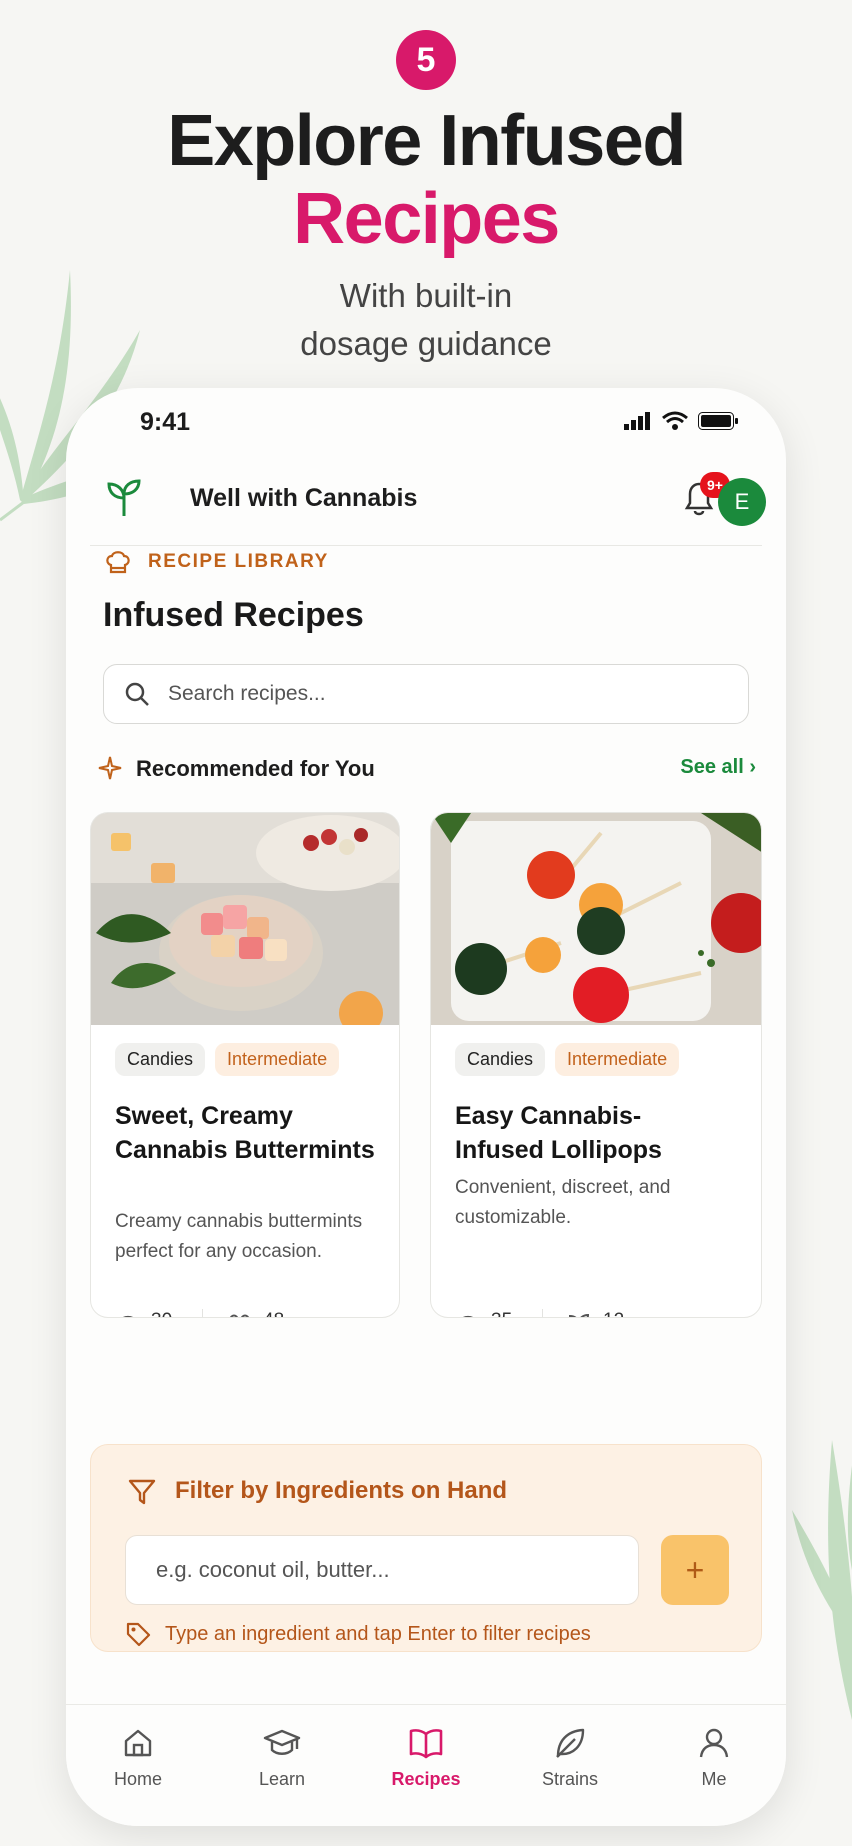 This screenshot has height=1846, width=852. What do you see at coordinates (570, 1743) in the screenshot?
I see `leaf-icon` at bounding box center [570, 1743].